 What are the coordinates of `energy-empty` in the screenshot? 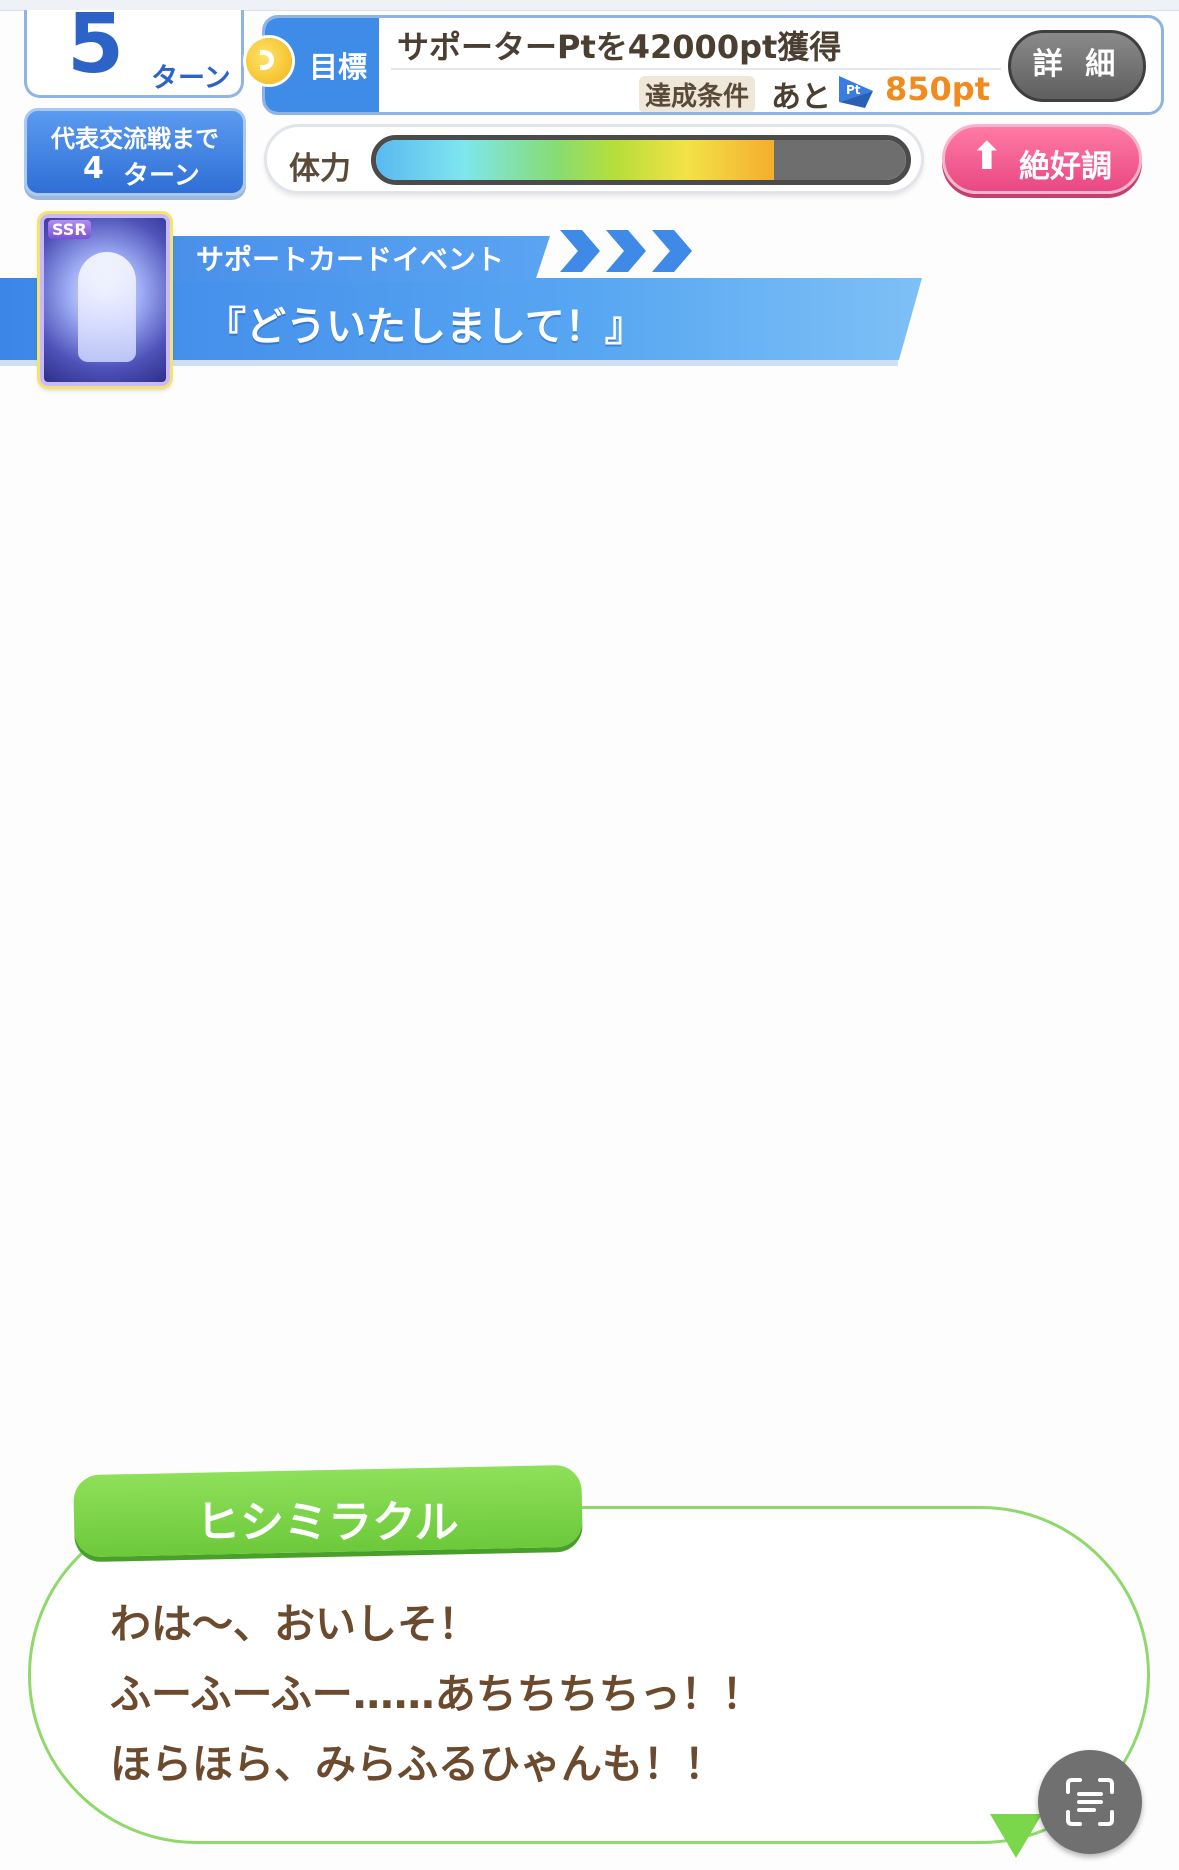 It's located at (839, 160).